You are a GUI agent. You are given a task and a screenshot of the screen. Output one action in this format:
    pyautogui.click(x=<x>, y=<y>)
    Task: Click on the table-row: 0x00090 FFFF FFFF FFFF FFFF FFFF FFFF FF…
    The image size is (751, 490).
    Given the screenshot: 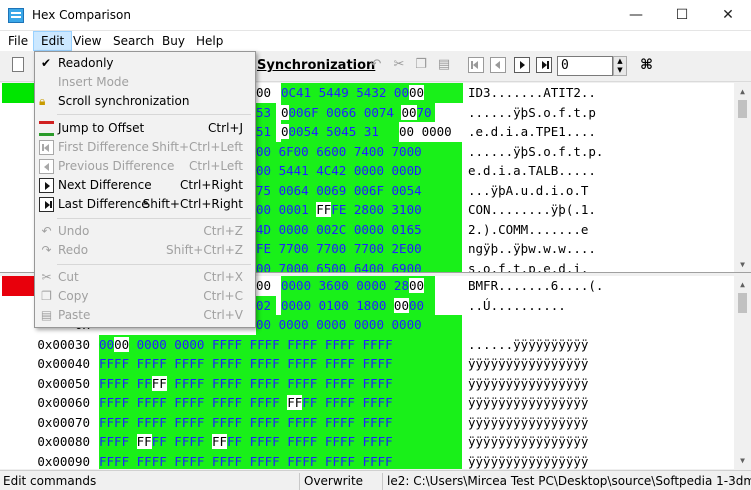 What is the action you would take?
    pyautogui.click(x=375, y=460)
    